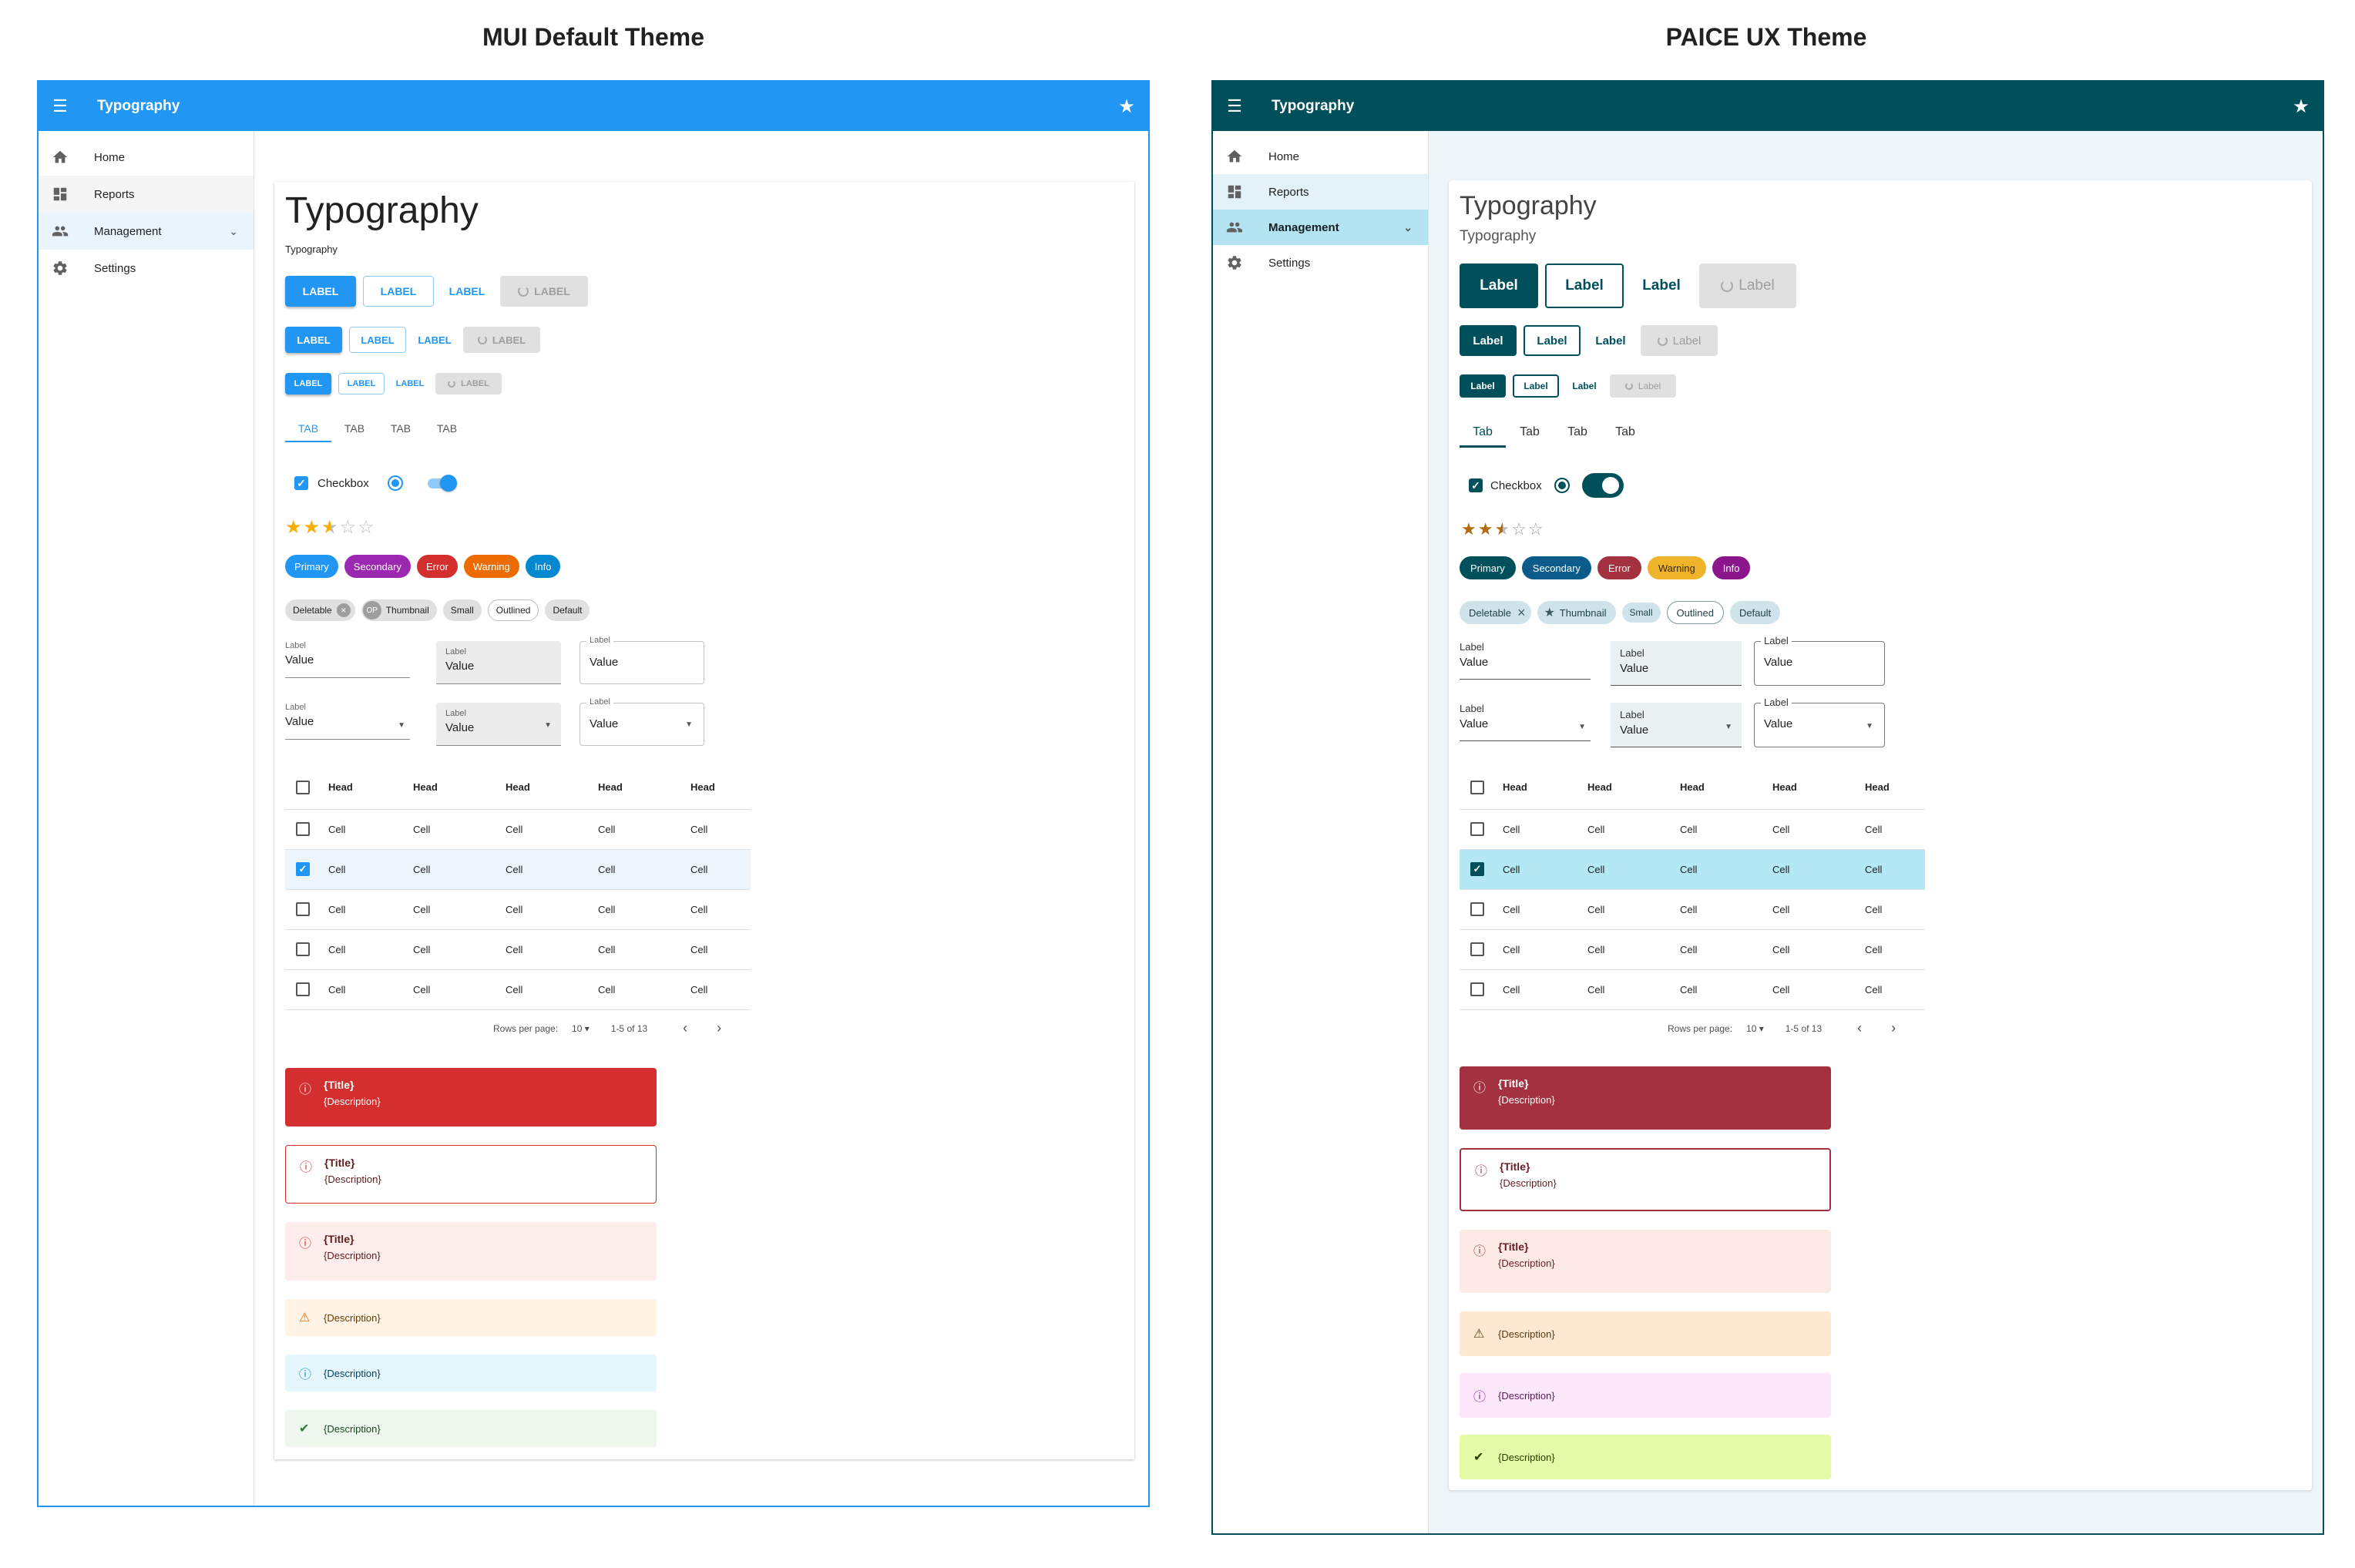 The height and width of the screenshot is (1568, 2355). Describe the element at coordinates (354, 429) in the screenshot. I see `tab-2: TAB` at that location.